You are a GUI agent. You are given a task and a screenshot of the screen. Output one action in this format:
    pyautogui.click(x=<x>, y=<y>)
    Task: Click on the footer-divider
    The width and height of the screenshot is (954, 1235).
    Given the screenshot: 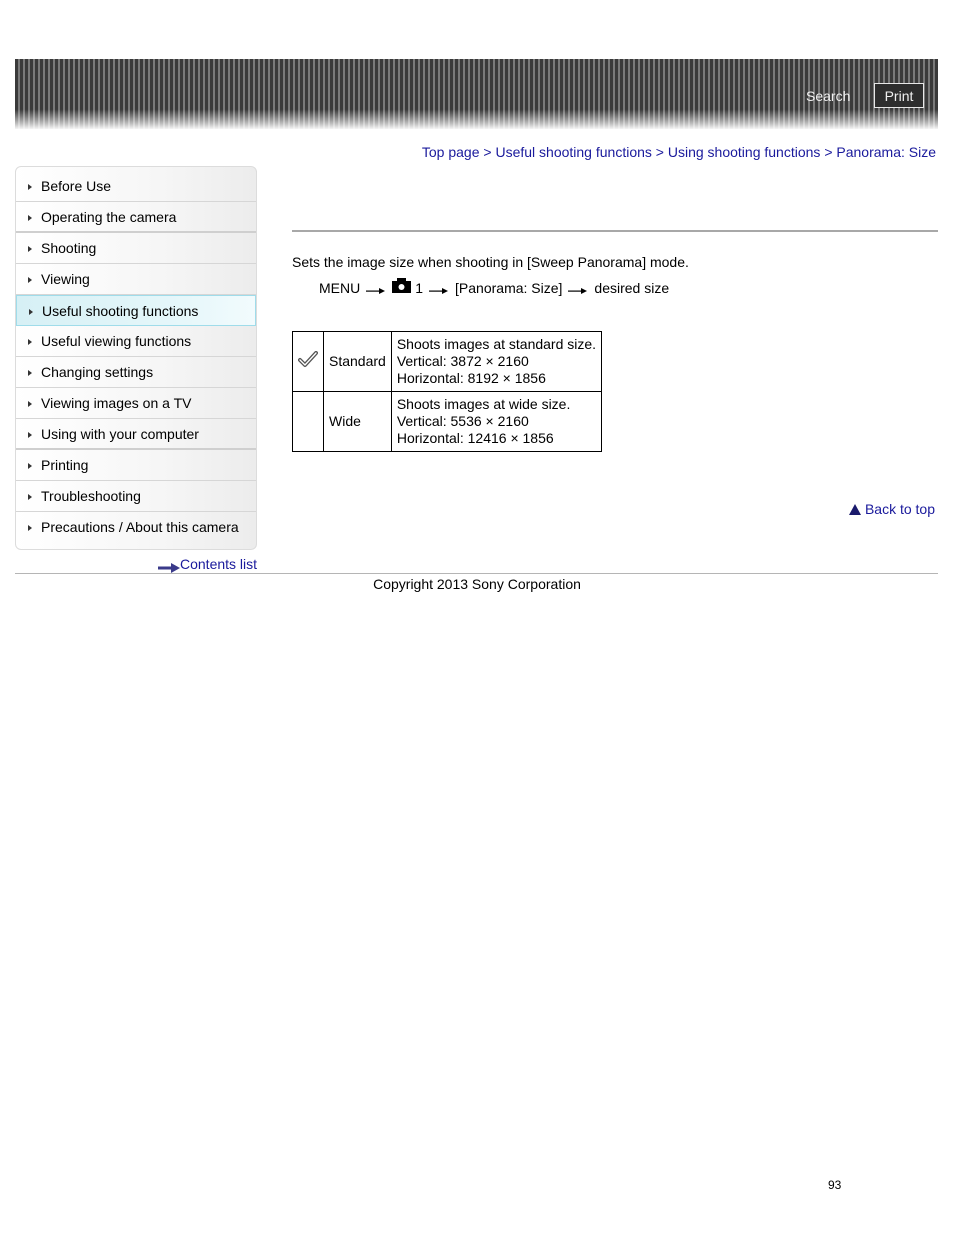 What is the action you would take?
    pyautogui.click(x=476, y=573)
    